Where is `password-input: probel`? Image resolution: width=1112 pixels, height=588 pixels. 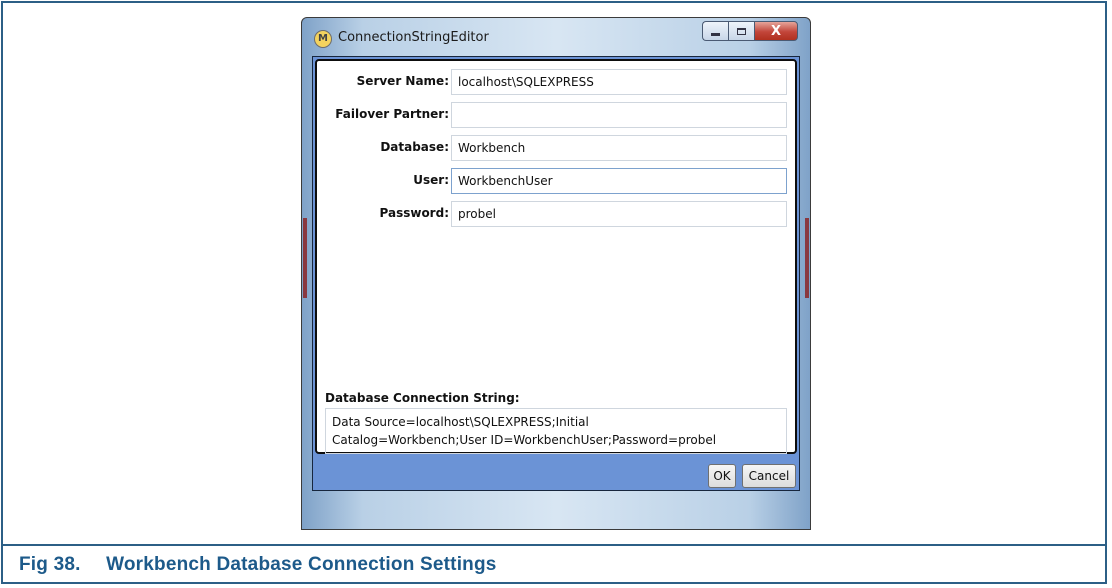 password-input: probel is located at coordinates (619, 214).